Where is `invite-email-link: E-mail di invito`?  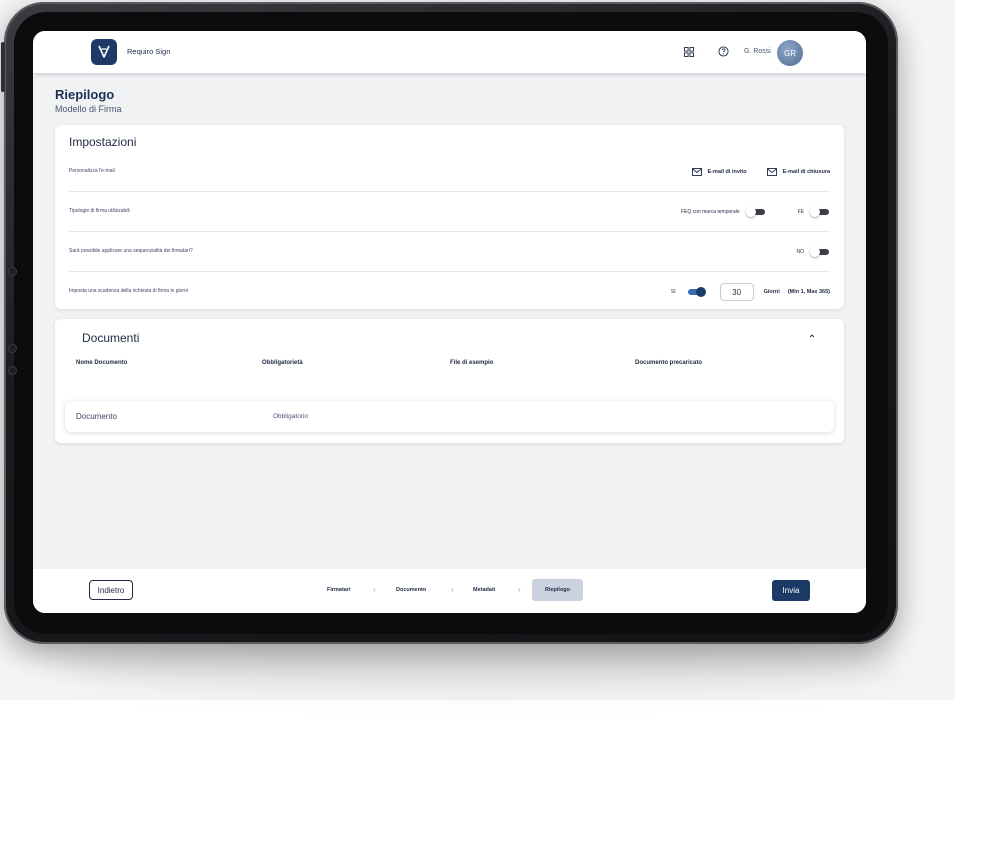
invite-email-link: E-mail di invito is located at coordinates (719, 172).